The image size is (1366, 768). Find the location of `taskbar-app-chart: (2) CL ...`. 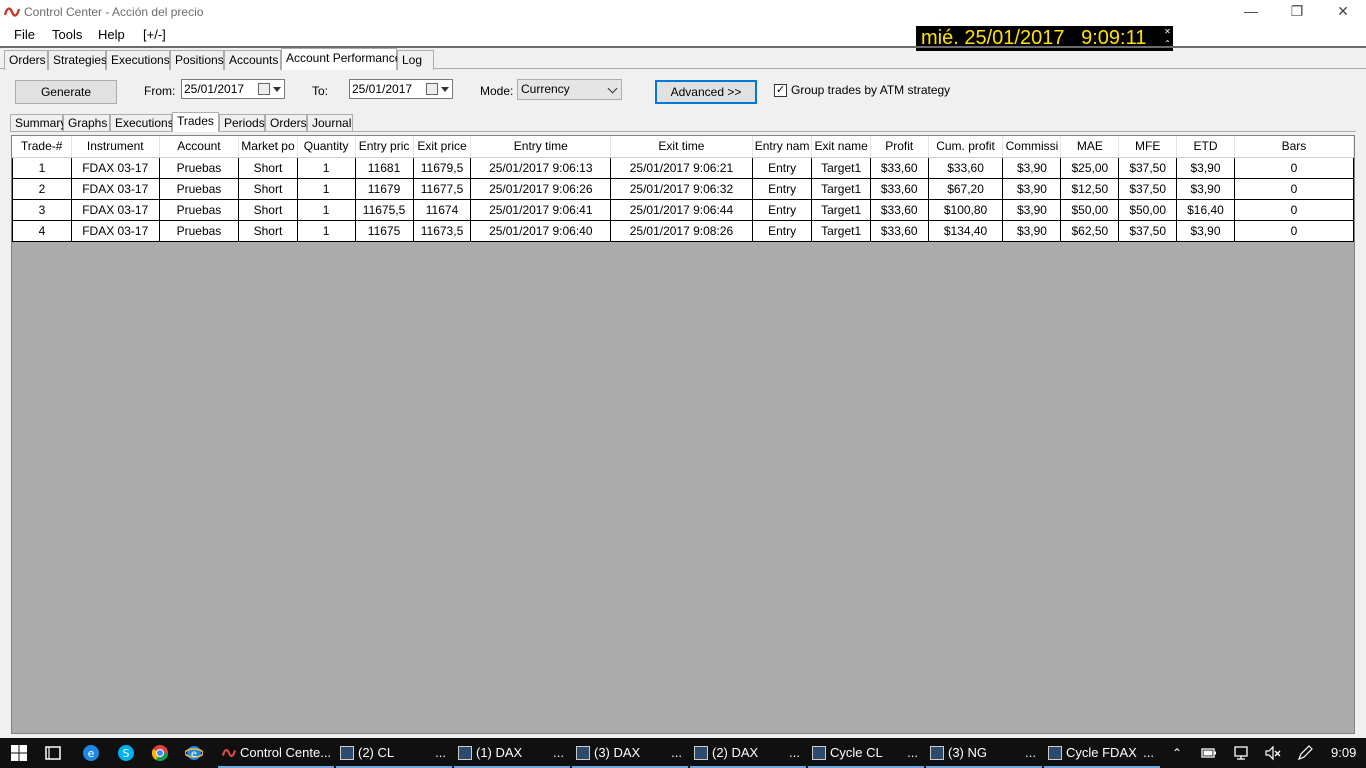

taskbar-app-chart: (2) CL ... is located at coordinates (394, 753).